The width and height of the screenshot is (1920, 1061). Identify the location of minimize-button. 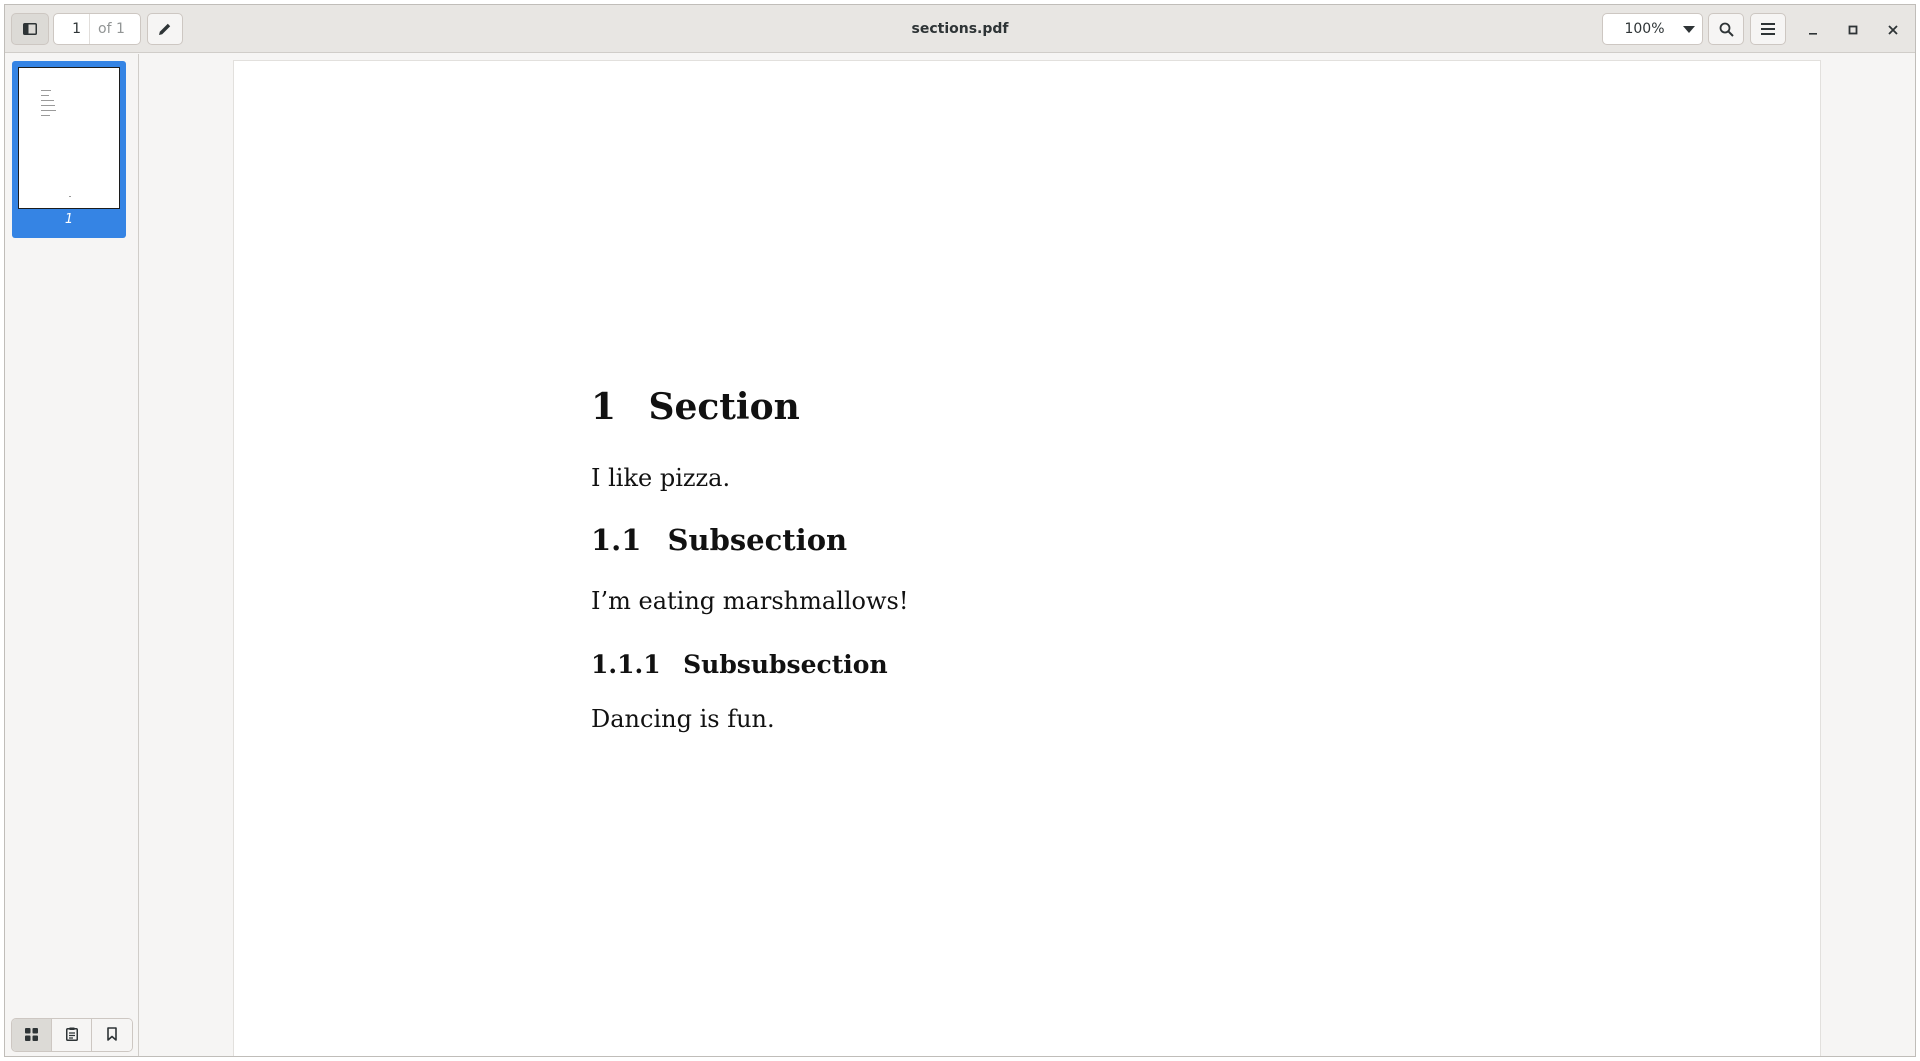
(1813, 29).